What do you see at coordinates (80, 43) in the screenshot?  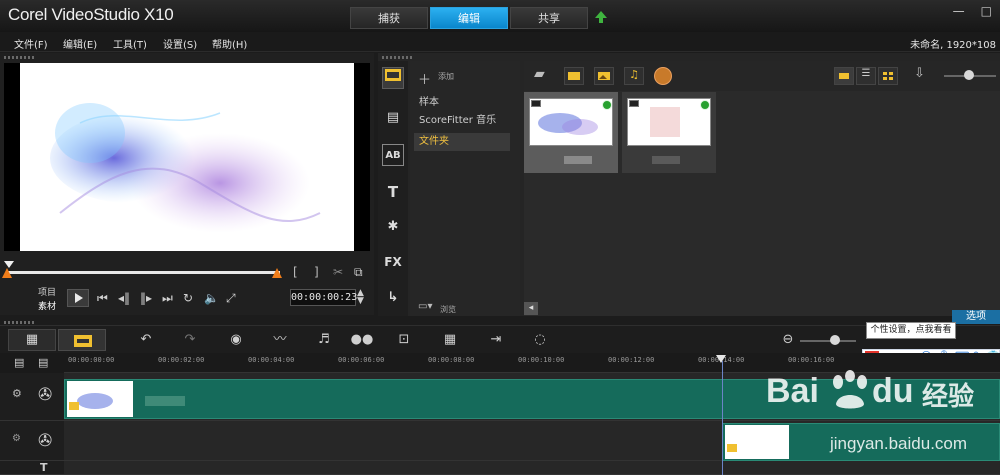 I see `menu-edit: 编辑(E)` at bounding box center [80, 43].